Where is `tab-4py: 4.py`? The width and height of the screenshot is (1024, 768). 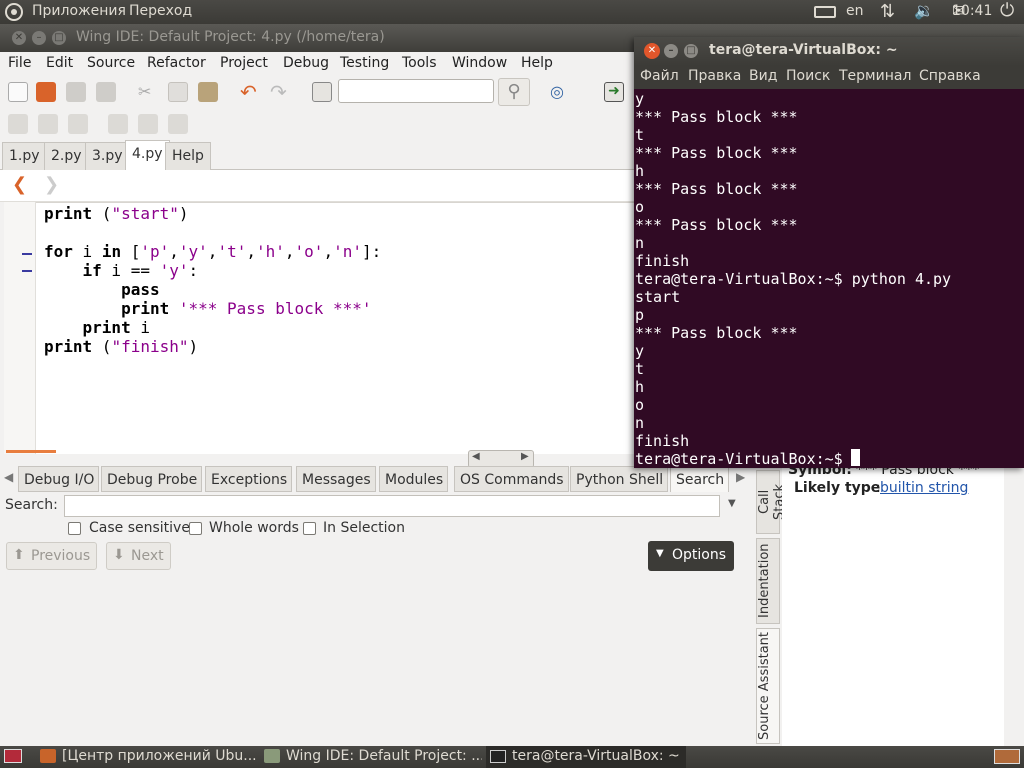 tab-4py: 4.py is located at coordinates (147, 155).